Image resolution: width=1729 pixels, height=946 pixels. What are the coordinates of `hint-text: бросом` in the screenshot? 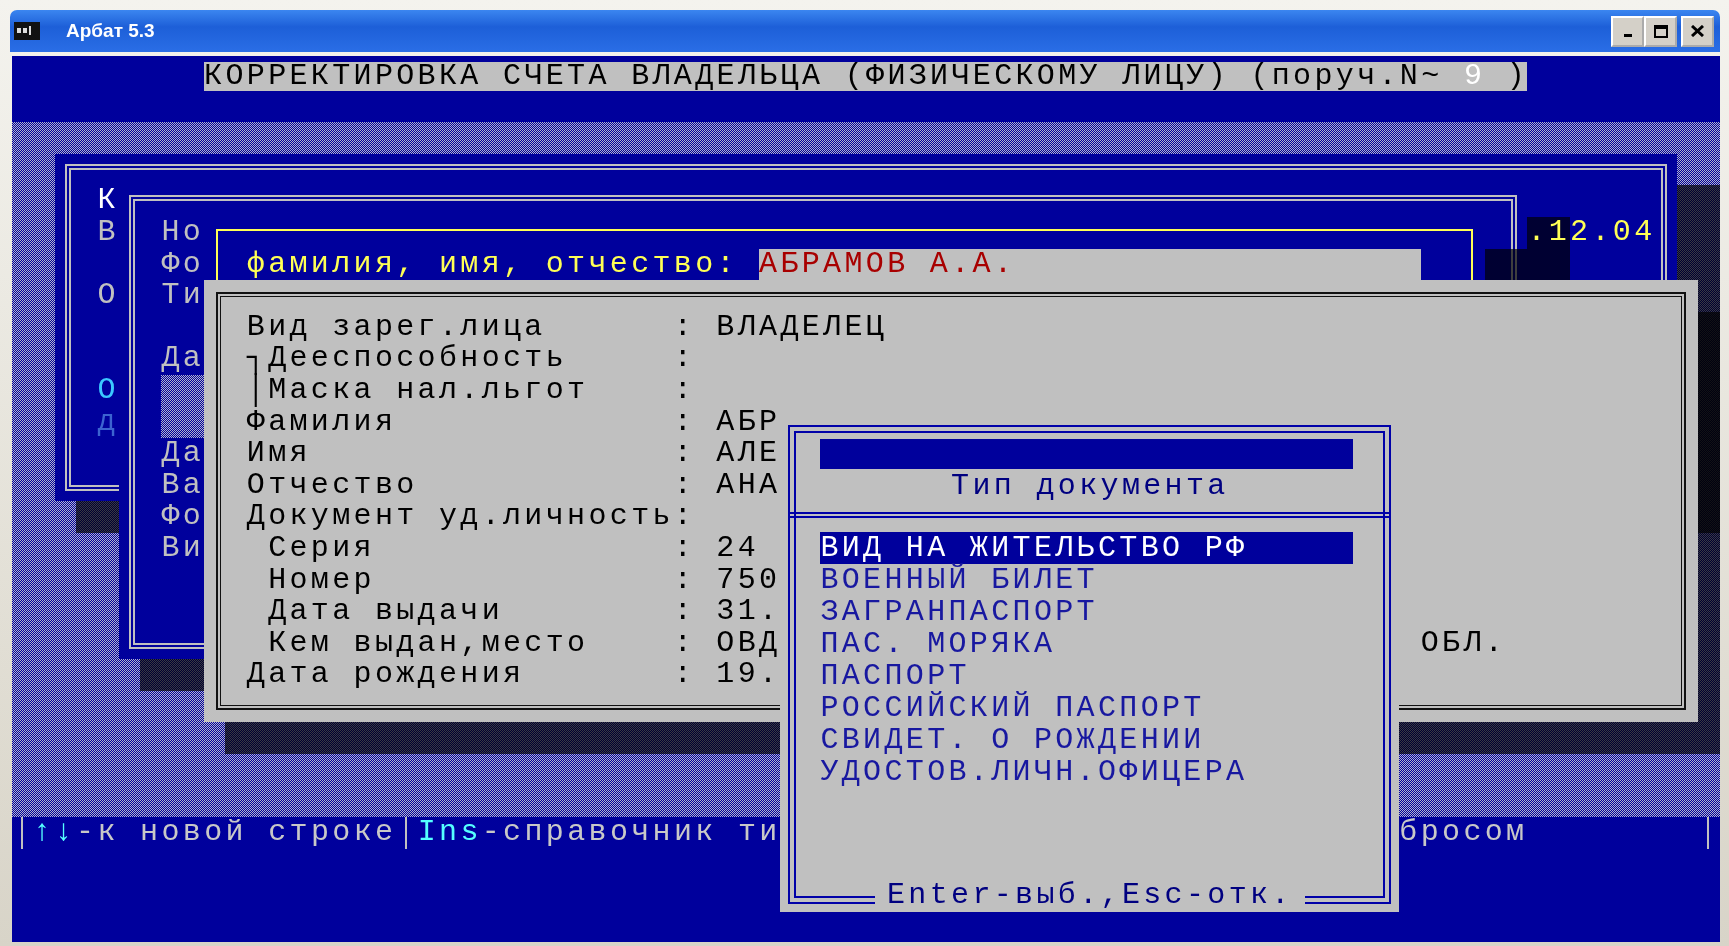 It's located at (1463, 833).